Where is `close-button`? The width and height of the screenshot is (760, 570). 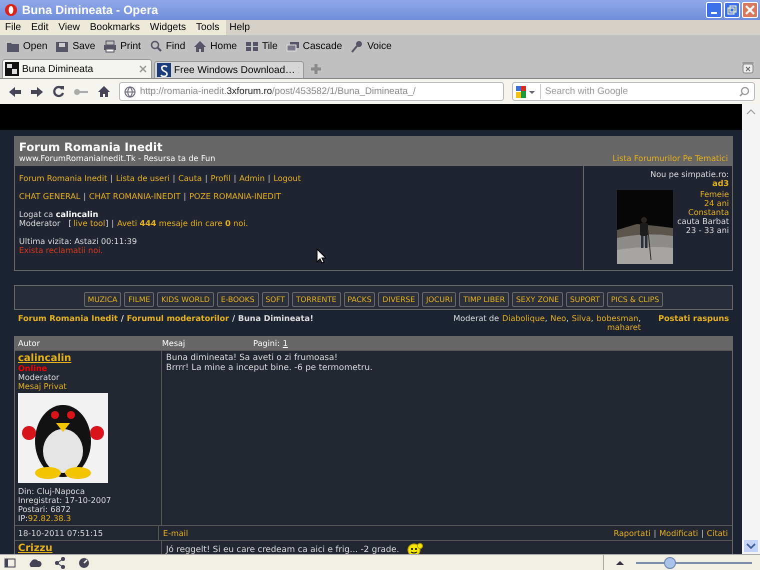
close-button is located at coordinates (750, 10).